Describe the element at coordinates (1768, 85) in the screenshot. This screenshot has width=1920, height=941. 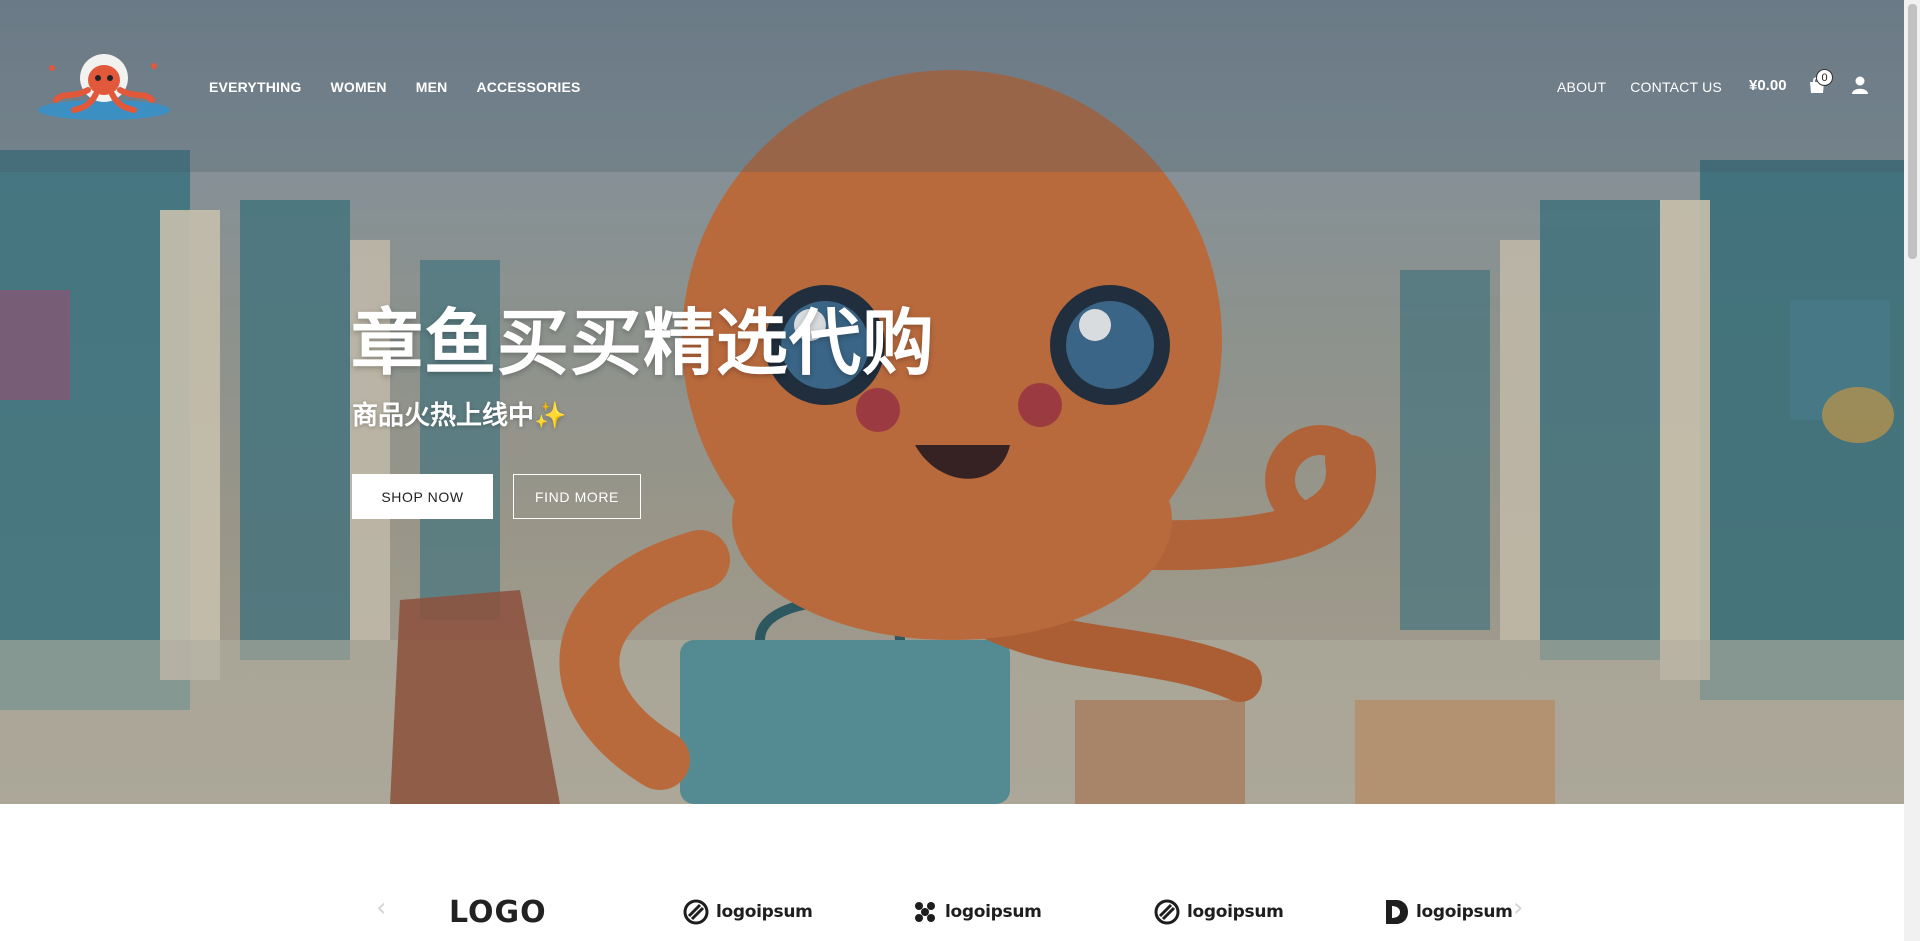
I see `cart-total: ¥0.00` at that location.